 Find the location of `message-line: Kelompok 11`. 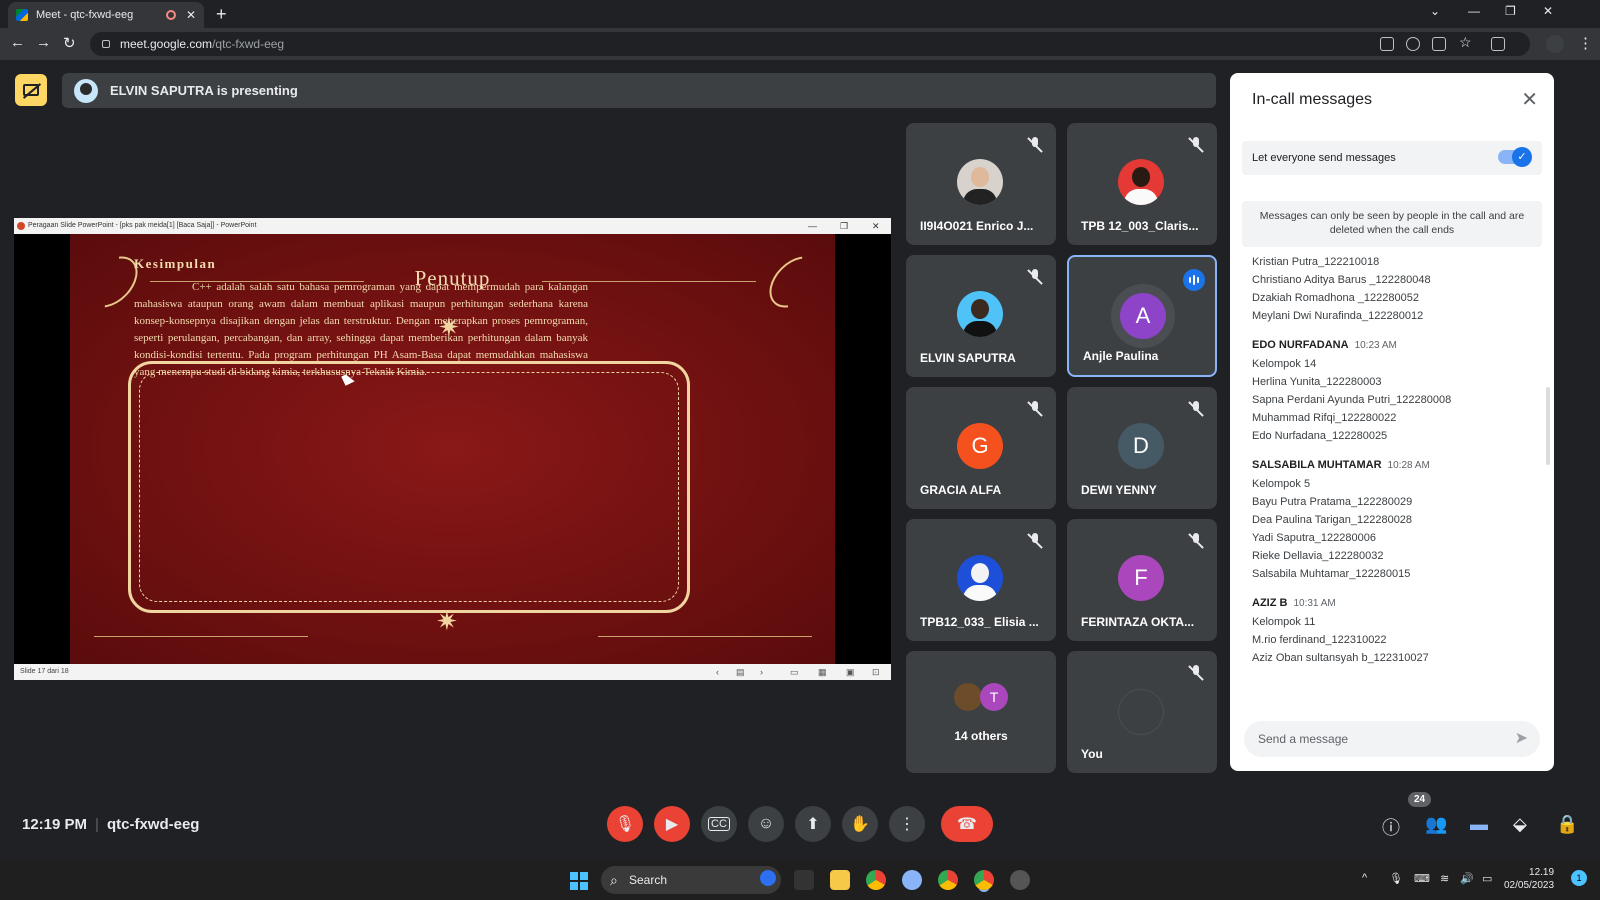

message-line: Kelompok 11 is located at coordinates (1284, 622).